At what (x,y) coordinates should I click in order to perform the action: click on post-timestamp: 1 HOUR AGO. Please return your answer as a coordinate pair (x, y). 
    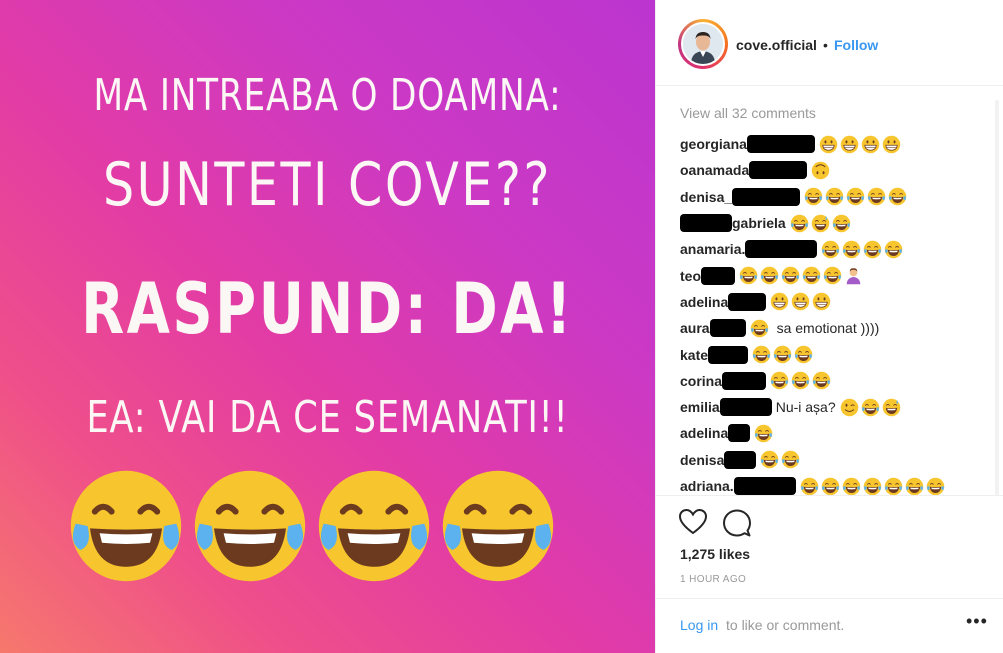
    Looking at the image, I should click on (713, 579).